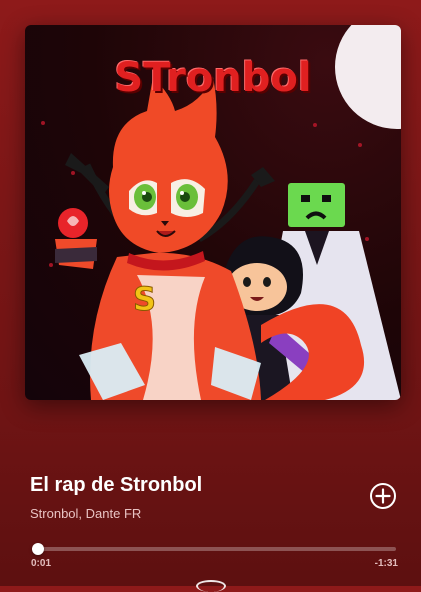  Describe the element at coordinates (144, 299) in the screenshot. I see `svg-text: S` at that location.